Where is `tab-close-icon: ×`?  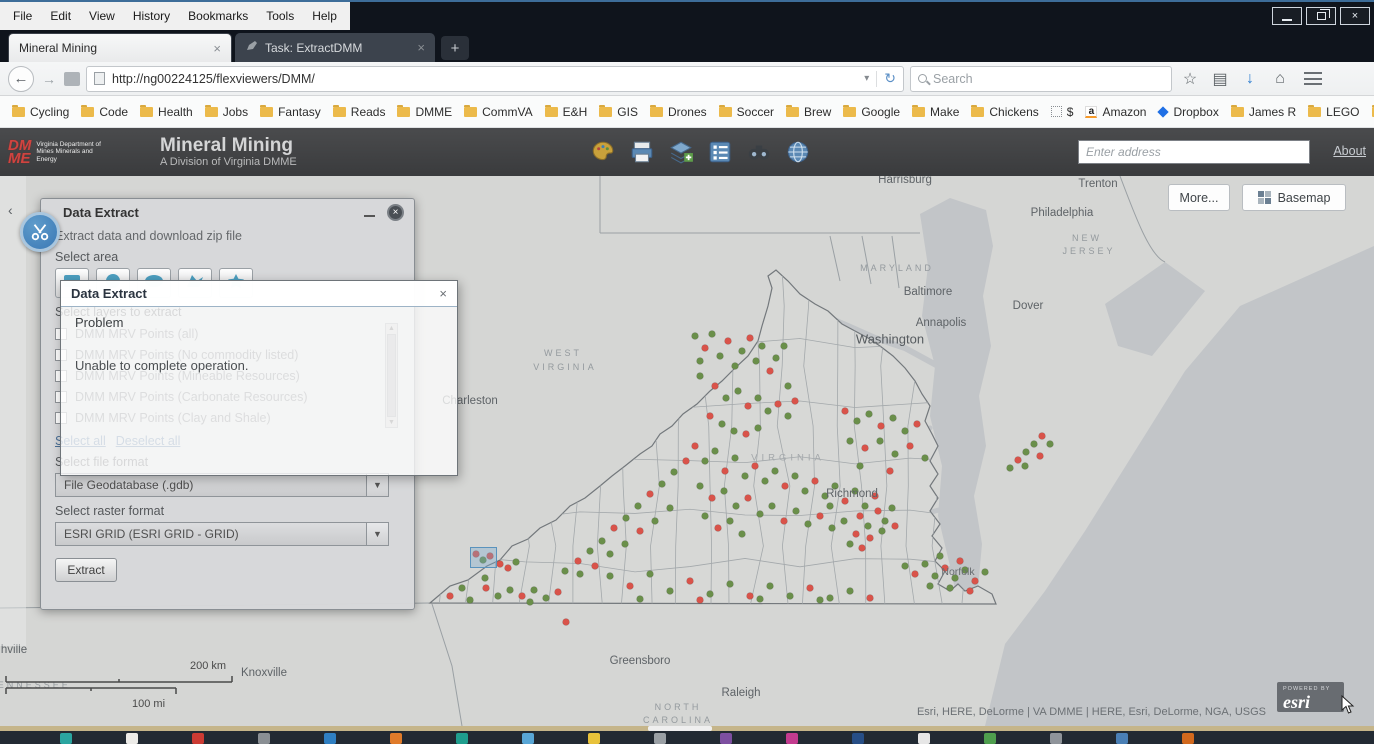 tab-close-icon: × is located at coordinates (217, 48).